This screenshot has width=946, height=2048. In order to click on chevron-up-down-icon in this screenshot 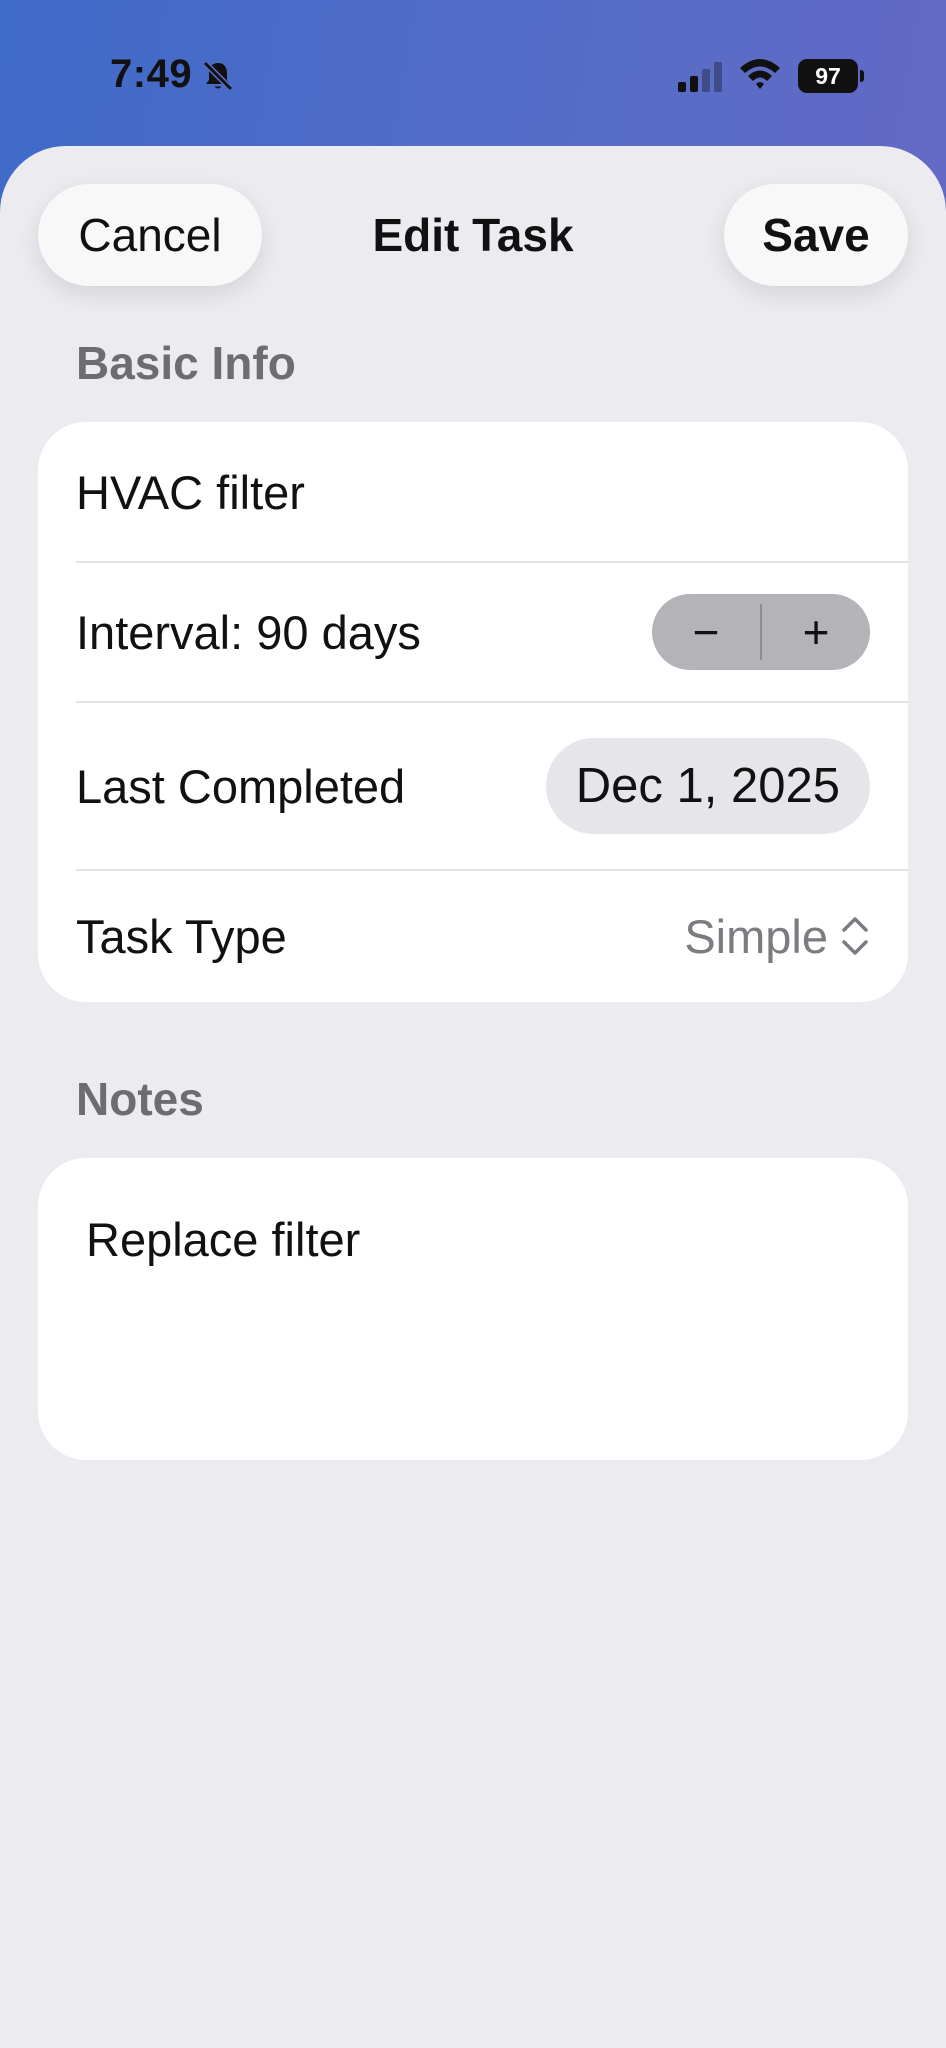, I will do `click(855, 936)`.